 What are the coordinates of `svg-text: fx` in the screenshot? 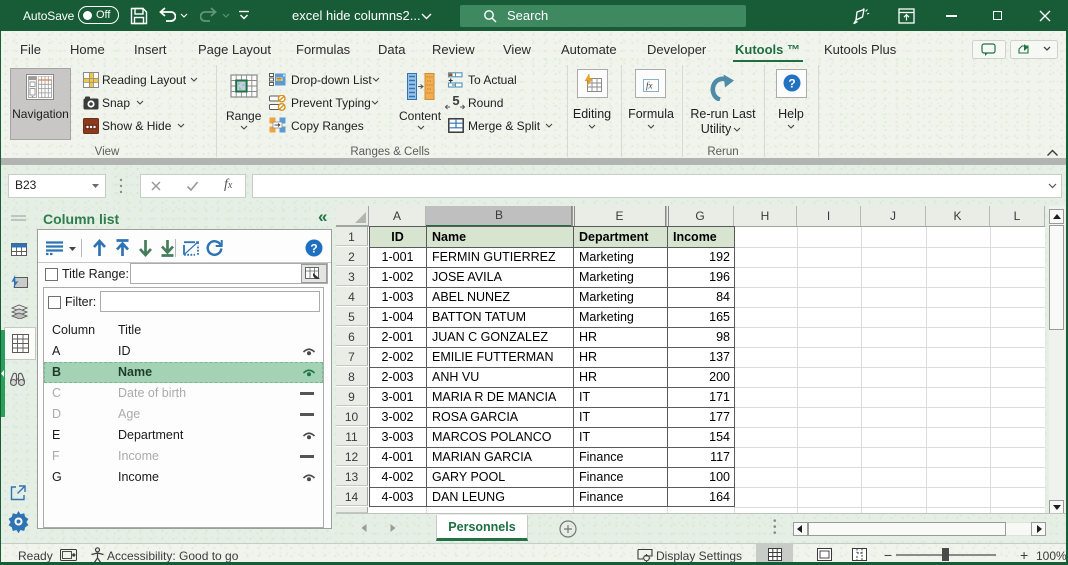 It's located at (649, 86).